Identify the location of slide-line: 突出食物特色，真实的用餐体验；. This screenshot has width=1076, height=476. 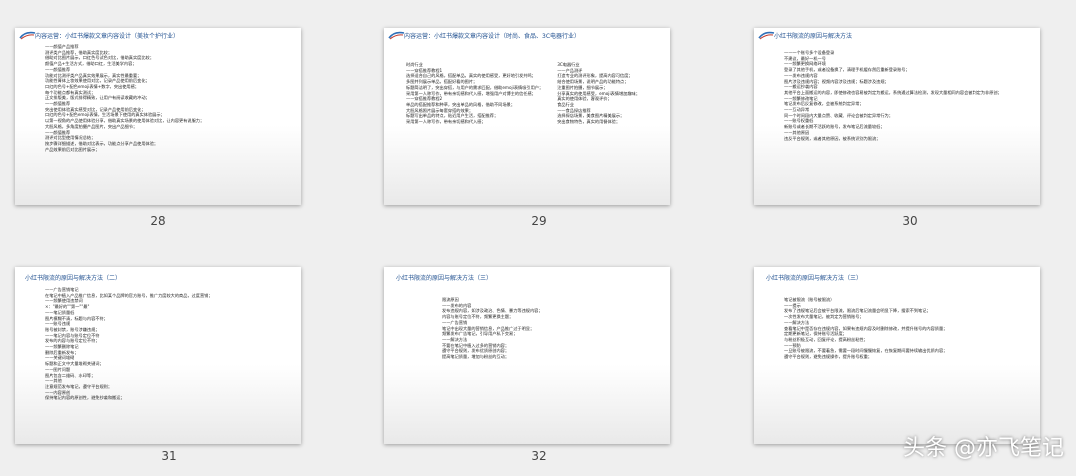
(589, 122).